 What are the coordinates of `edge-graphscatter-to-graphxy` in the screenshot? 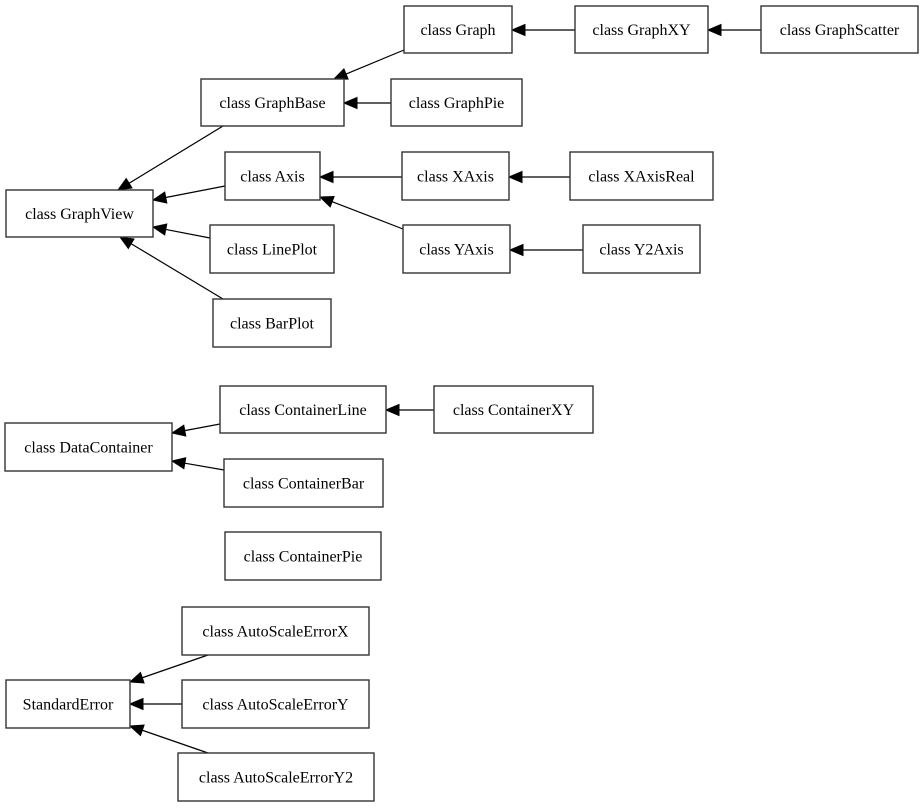 It's located at (733, 30).